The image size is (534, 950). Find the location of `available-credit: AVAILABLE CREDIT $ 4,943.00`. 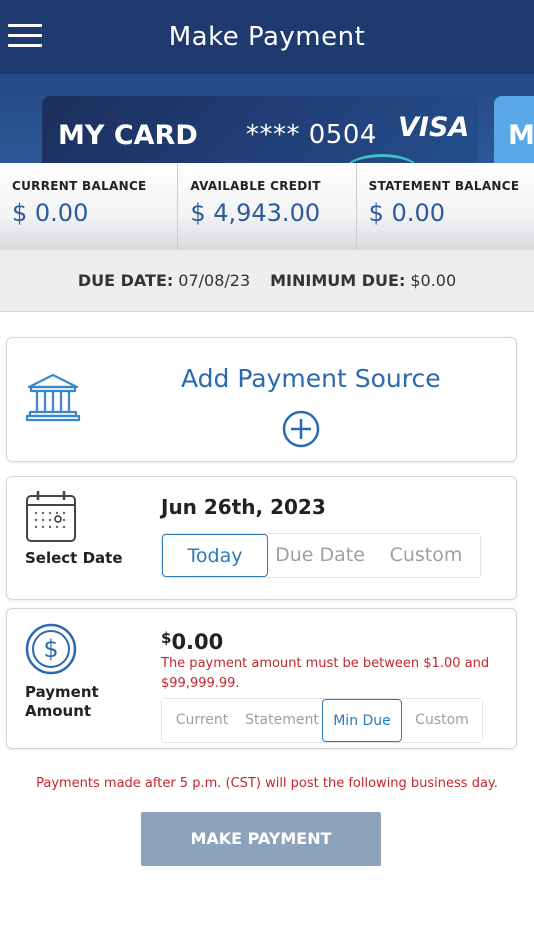

available-credit: AVAILABLE CREDIT $ 4,943.00 is located at coordinates (266, 206).